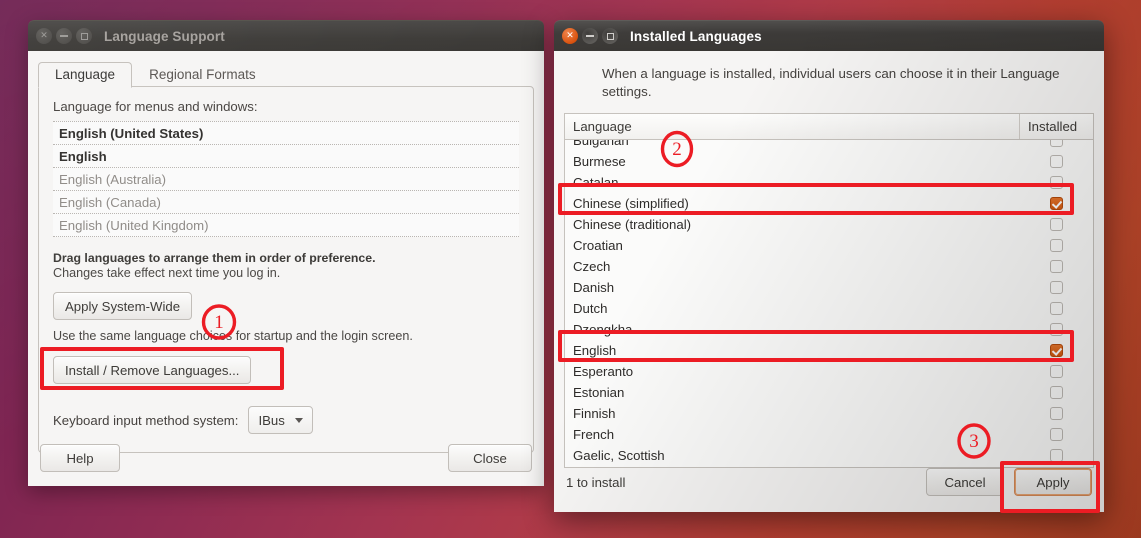 The image size is (1141, 538). I want to click on table-row: Burmese, so click(829, 161).